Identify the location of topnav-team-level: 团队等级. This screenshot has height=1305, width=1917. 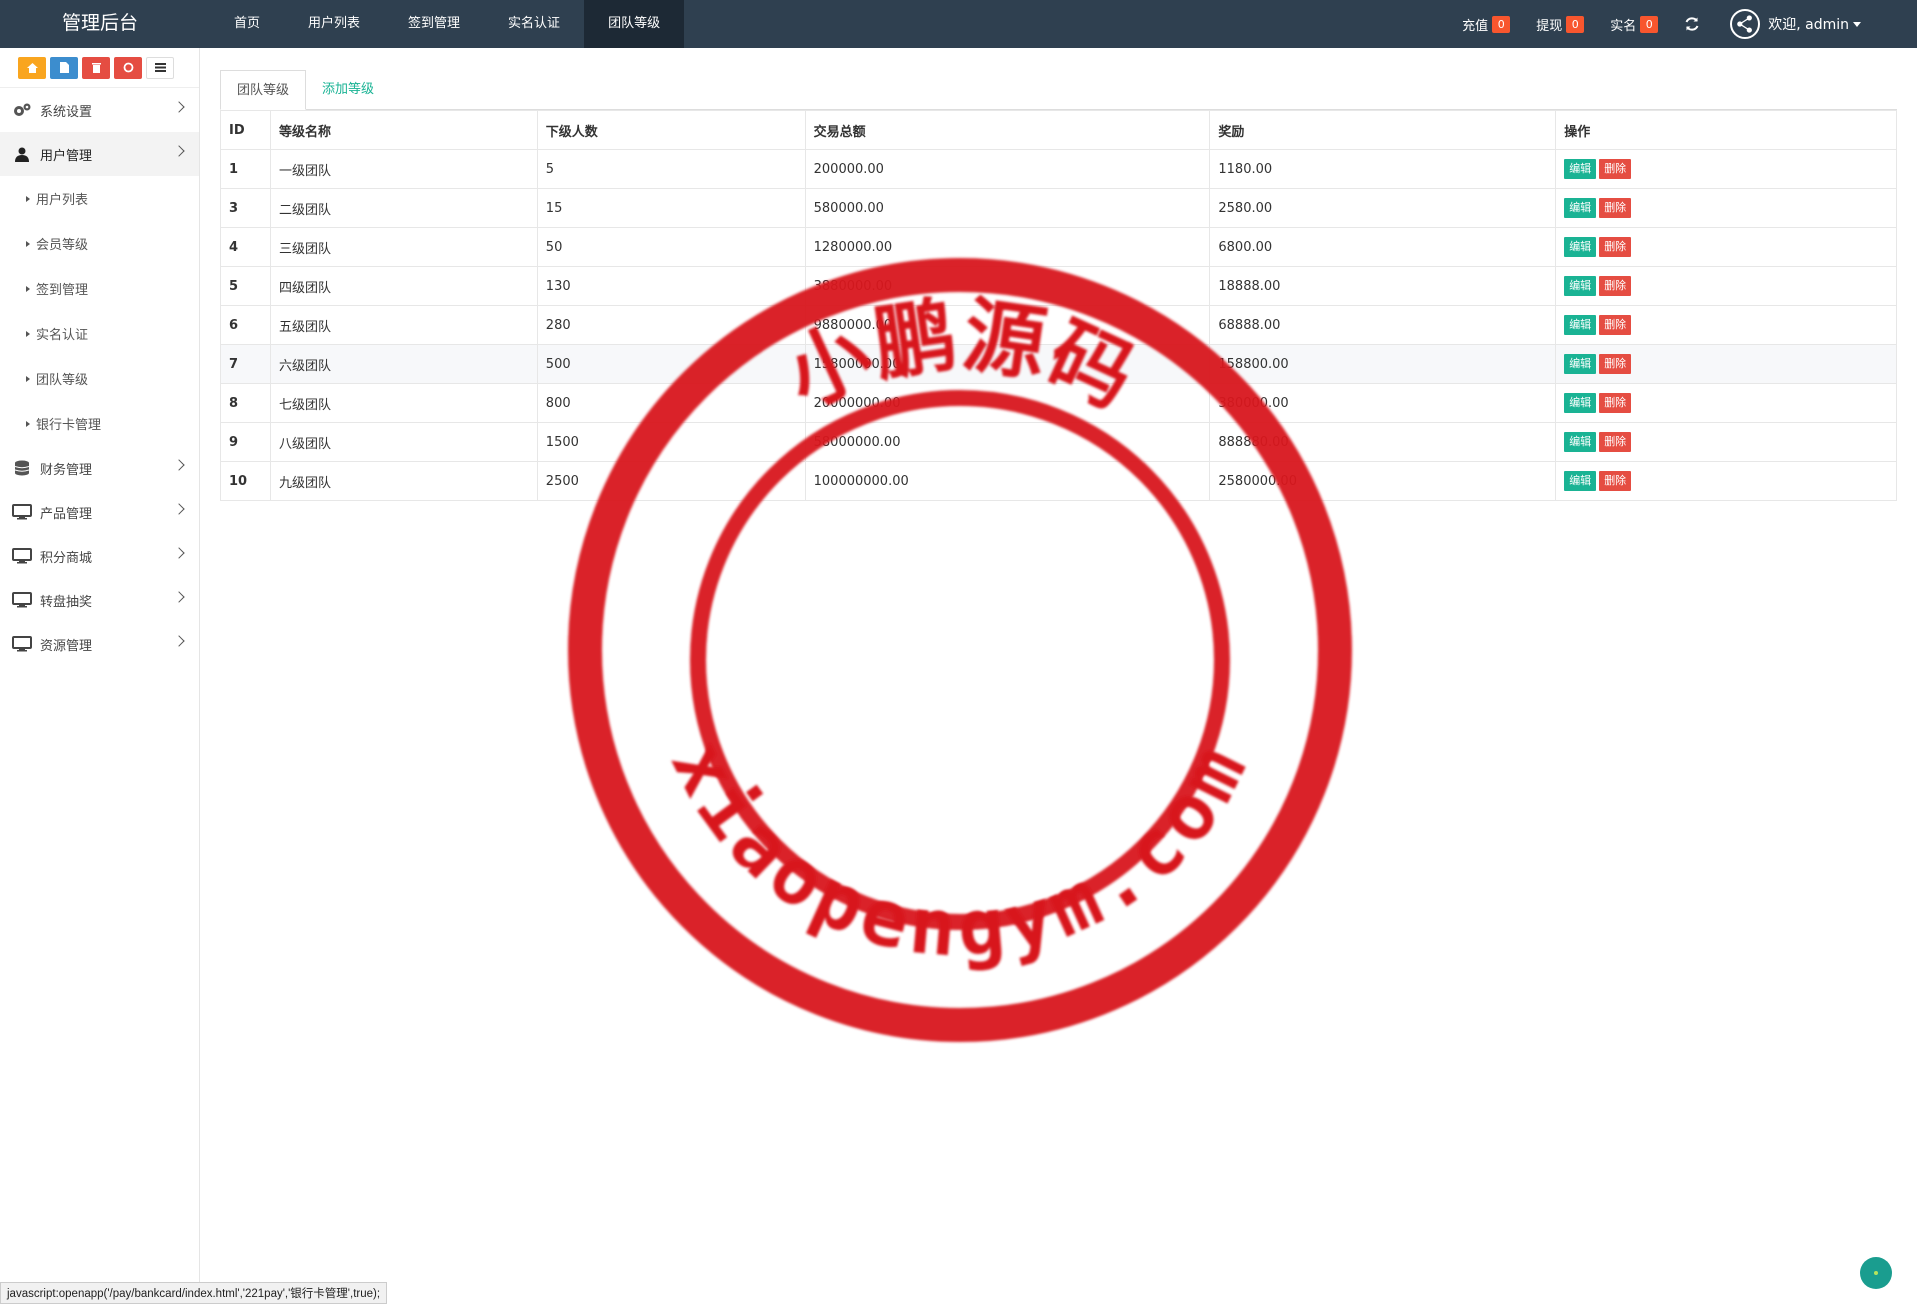
(634, 24).